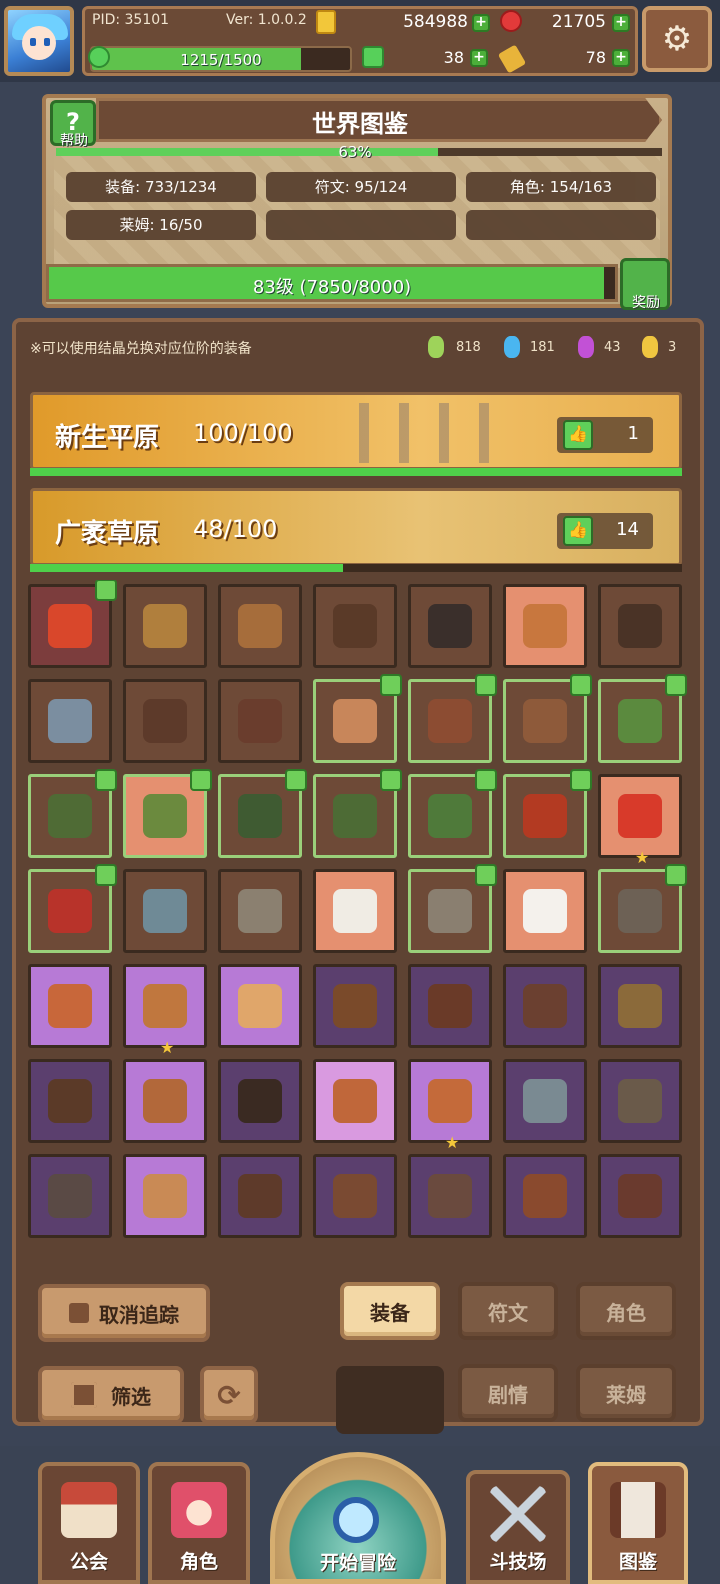 The image size is (720, 1584). Describe the element at coordinates (435, 22) in the screenshot. I see `gold-amount: 584988` at that location.